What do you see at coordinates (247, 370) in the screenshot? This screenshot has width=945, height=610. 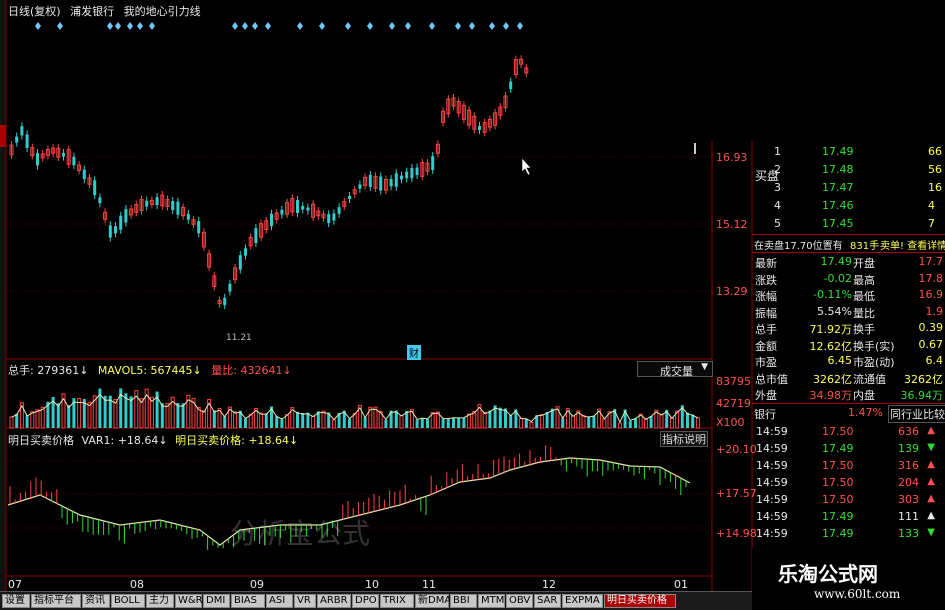 I see `volume-ratio: 量比: 432641` at bounding box center [247, 370].